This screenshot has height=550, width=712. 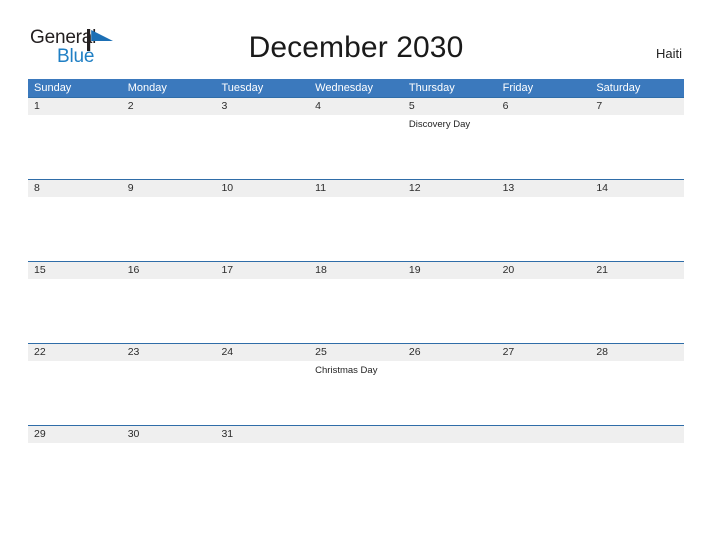 I want to click on day-number: 28, so click(x=602, y=352).